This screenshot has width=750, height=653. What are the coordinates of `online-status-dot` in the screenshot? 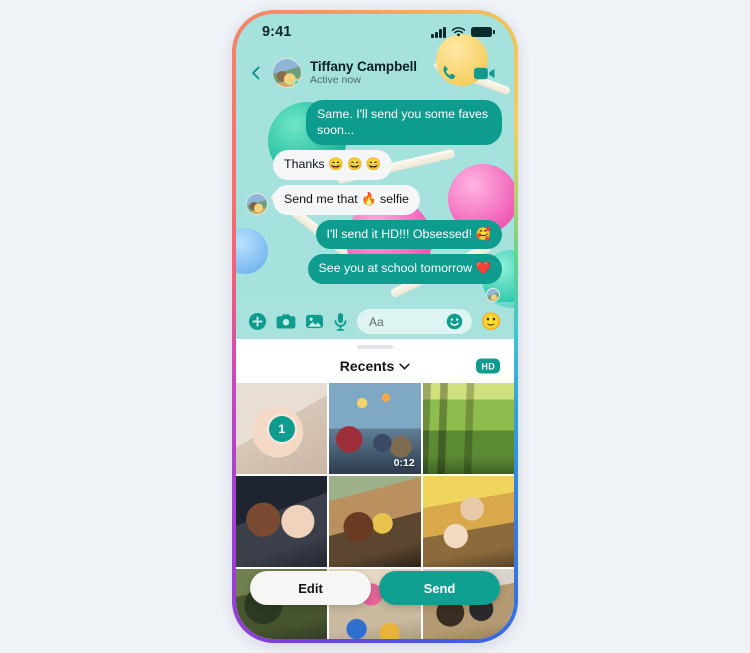 It's located at (297, 83).